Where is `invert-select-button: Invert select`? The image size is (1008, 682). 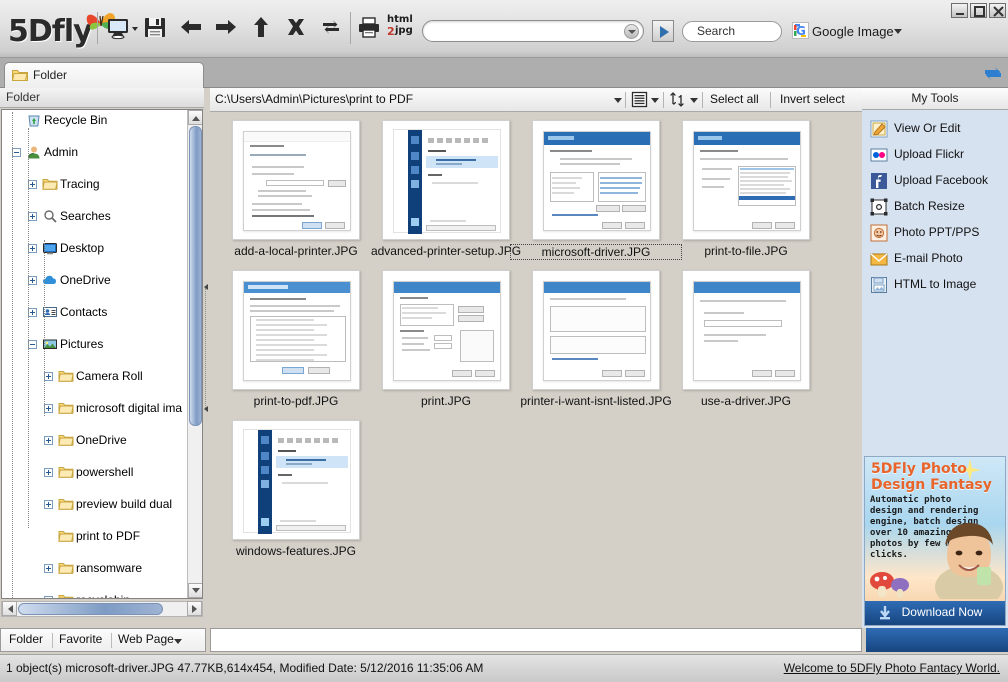 invert-select-button: Invert select is located at coordinates (812, 99).